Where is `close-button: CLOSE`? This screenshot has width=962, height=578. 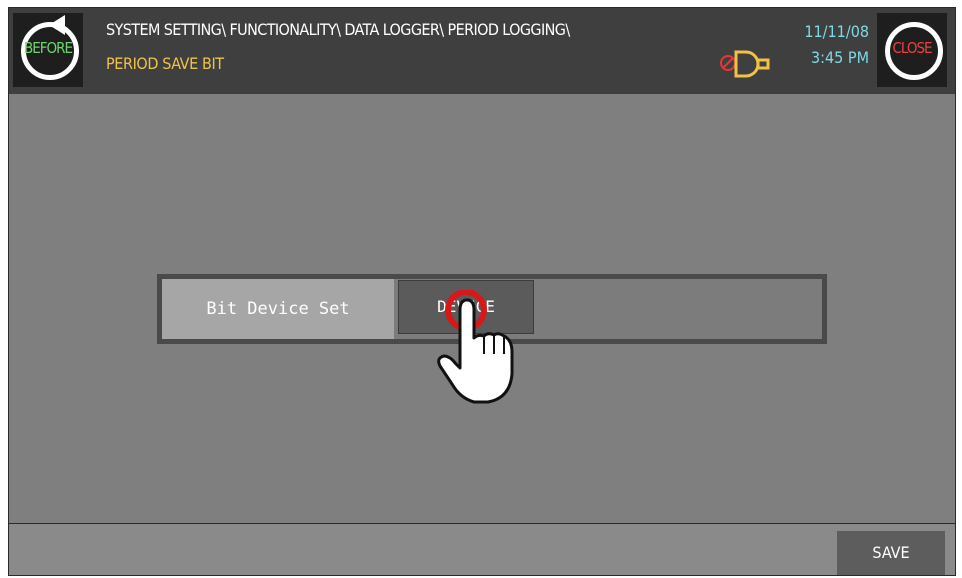 close-button: CLOSE is located at coordinates (912, 50).